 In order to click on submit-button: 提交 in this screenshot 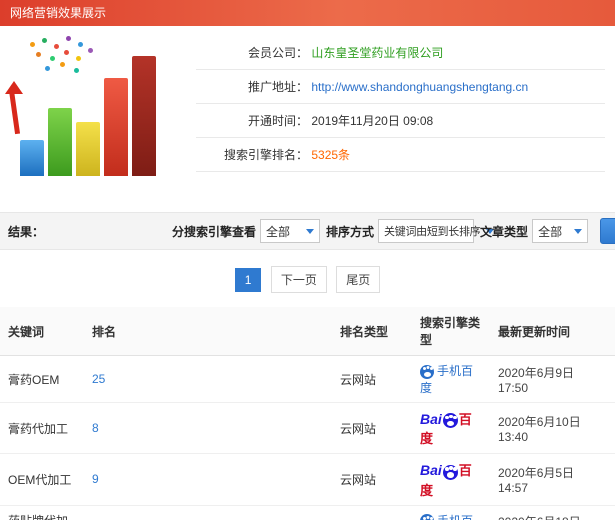, I will do `click(607, 231)`.